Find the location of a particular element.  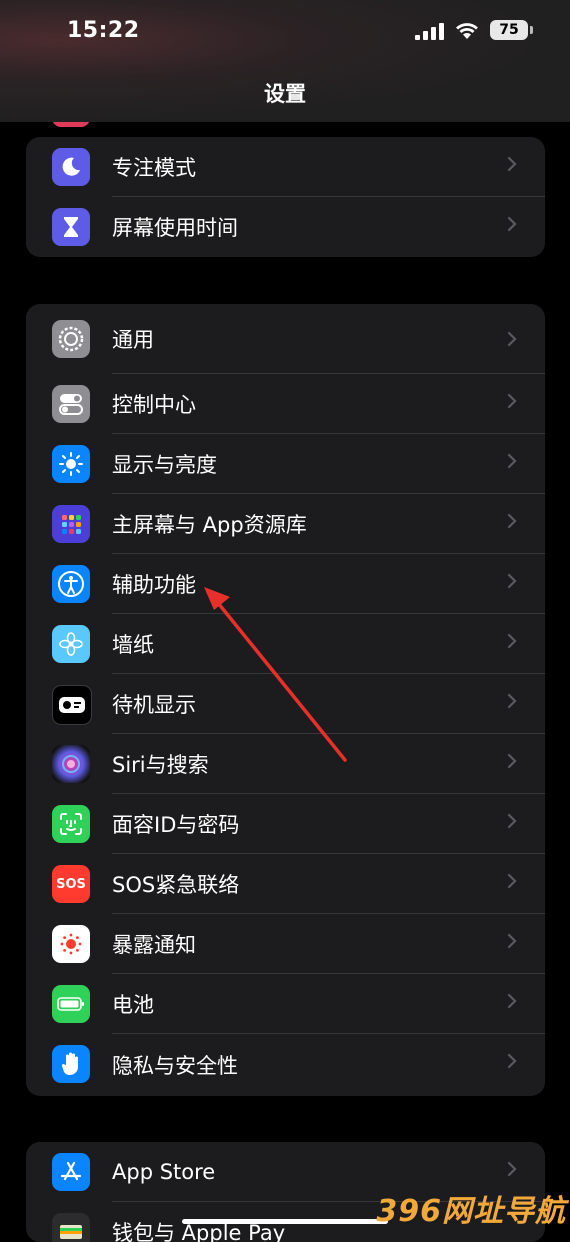

status-icons: 75 is located at coordinates (474, 30).